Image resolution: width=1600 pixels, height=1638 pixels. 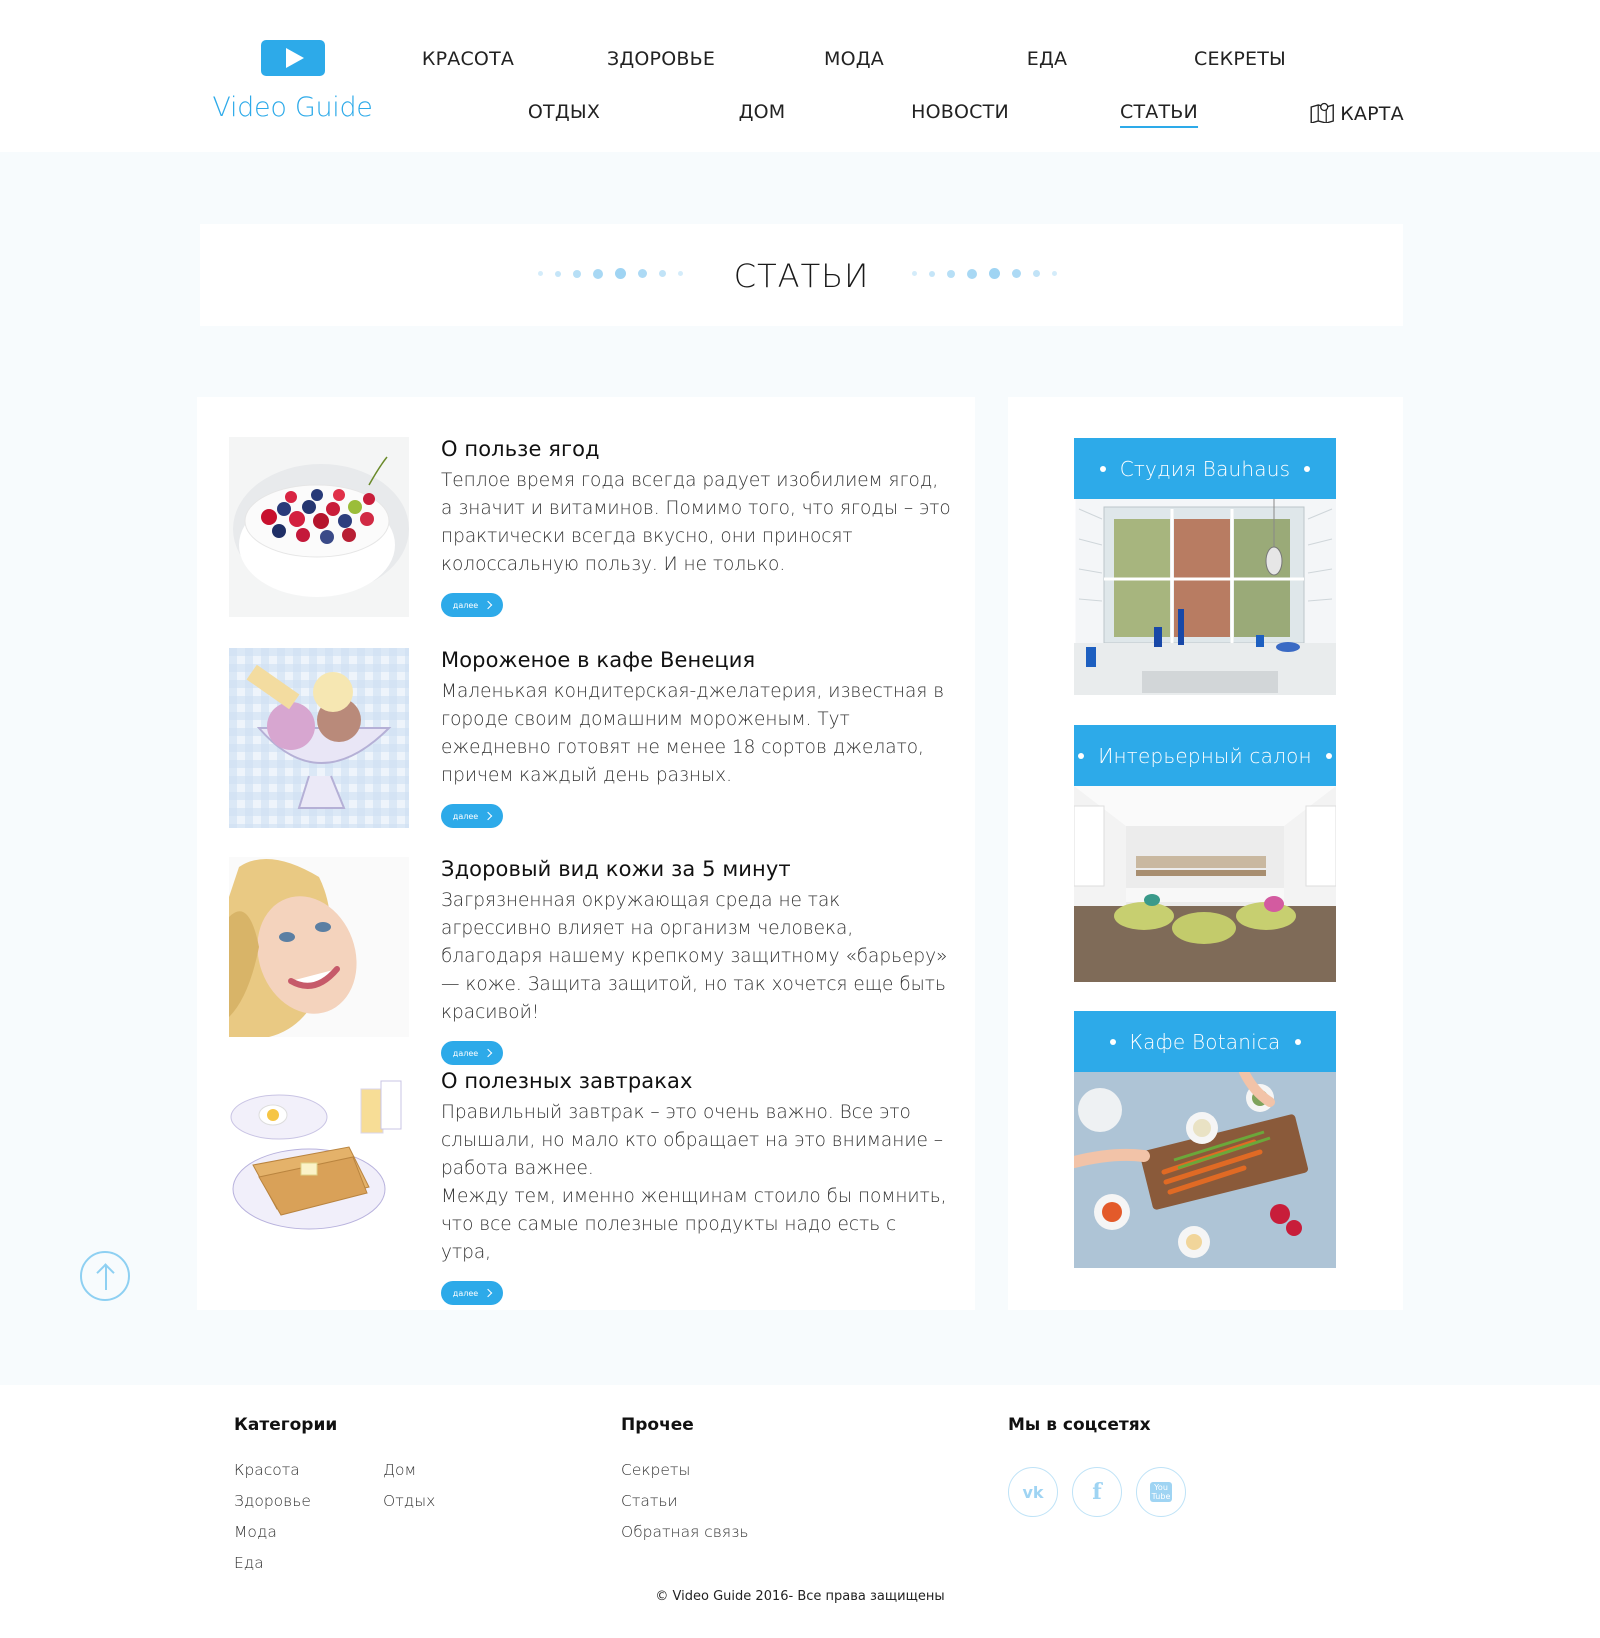 What do you see at coordinates (1047, 59) in the screenshot?
I see `nav-item-food: ЕДА` at bounding box center [1047, 59].